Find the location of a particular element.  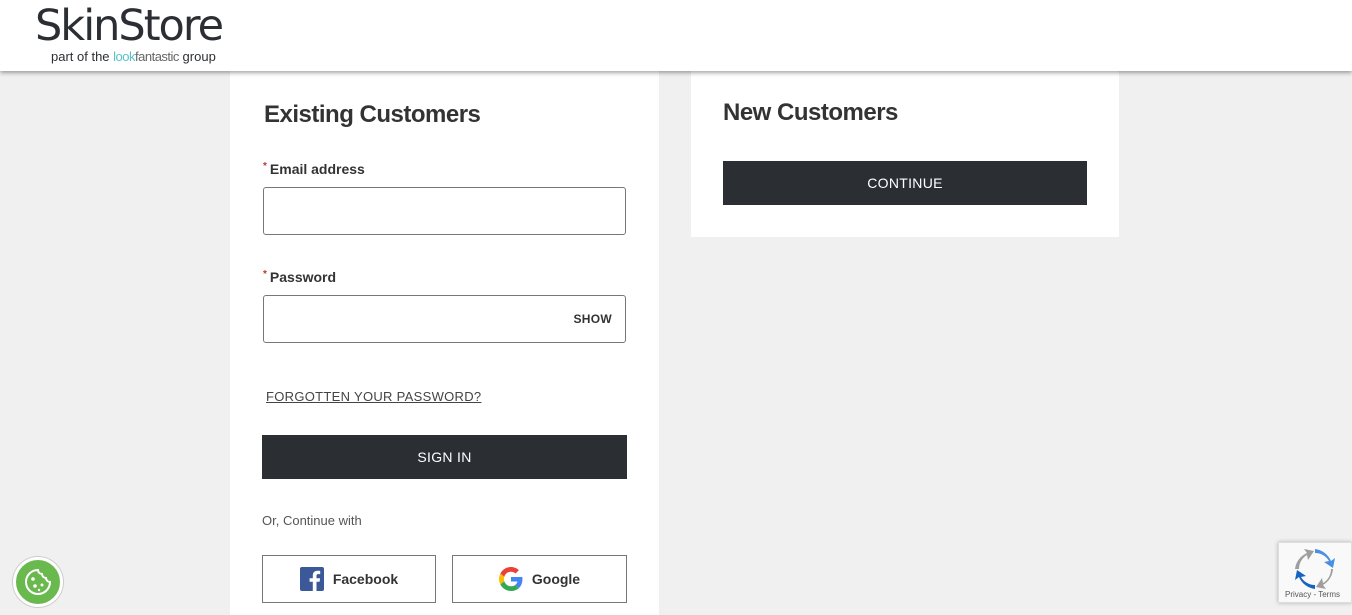

sign-in-button: SIGN IN is located at coordinates (444, 457).